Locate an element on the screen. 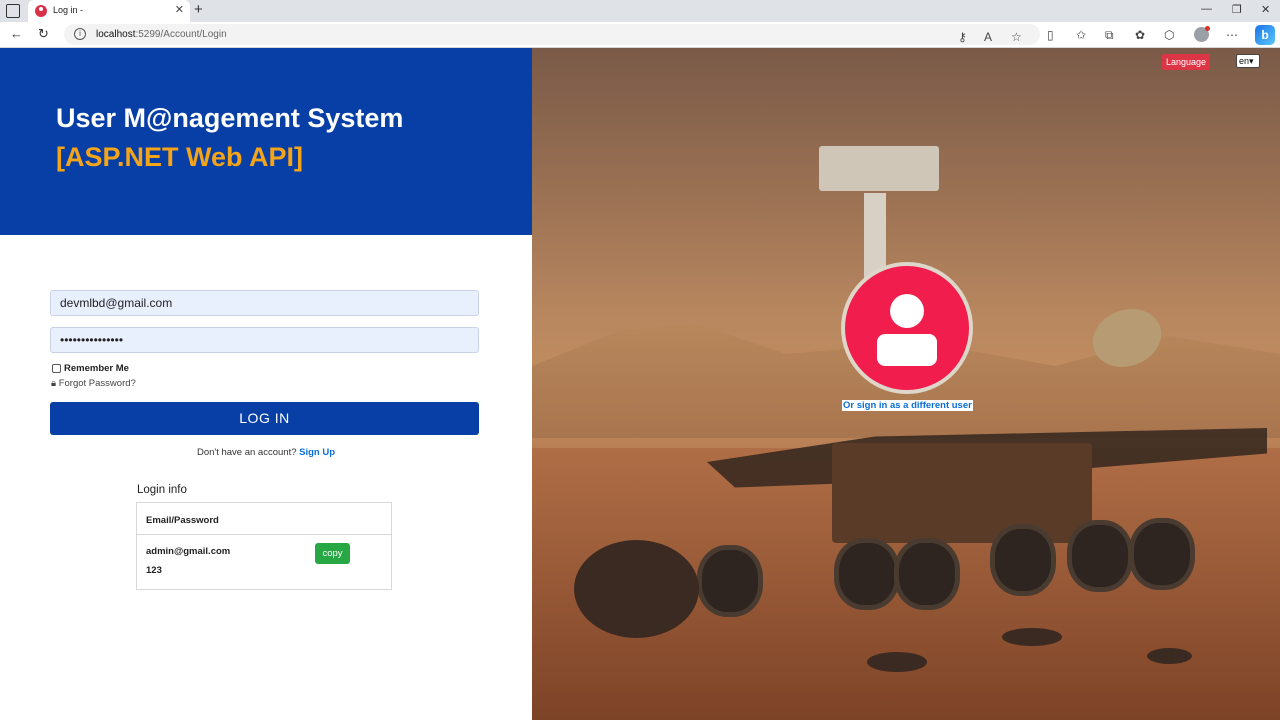 The width and height of the screenshot is (1280, 720). rover-camera-head is located at coordinates (879, 168).